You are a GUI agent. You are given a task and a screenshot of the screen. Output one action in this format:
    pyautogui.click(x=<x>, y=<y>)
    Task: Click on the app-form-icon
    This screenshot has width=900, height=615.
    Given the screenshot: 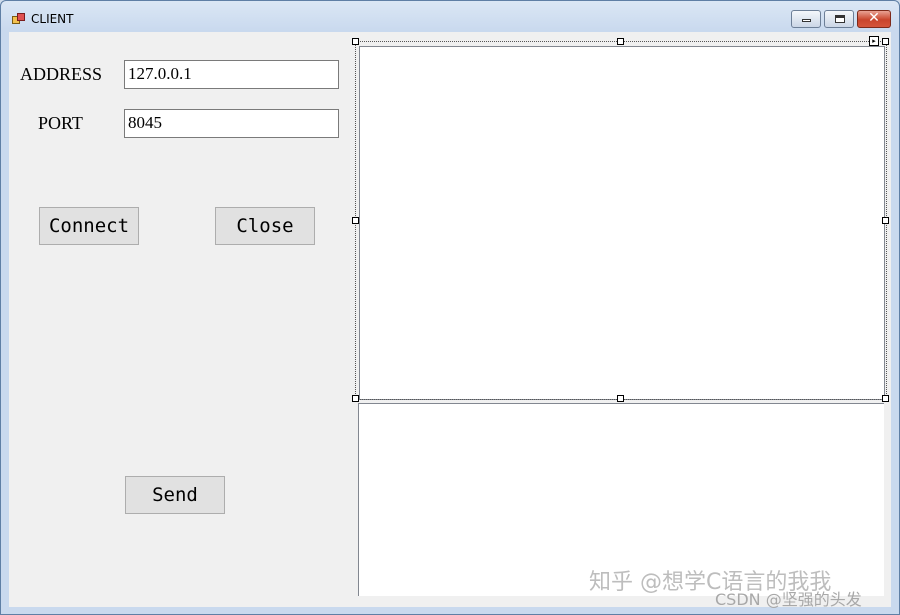 What is the action you would take?
    pyautogui.click(x=18, y=18)
    